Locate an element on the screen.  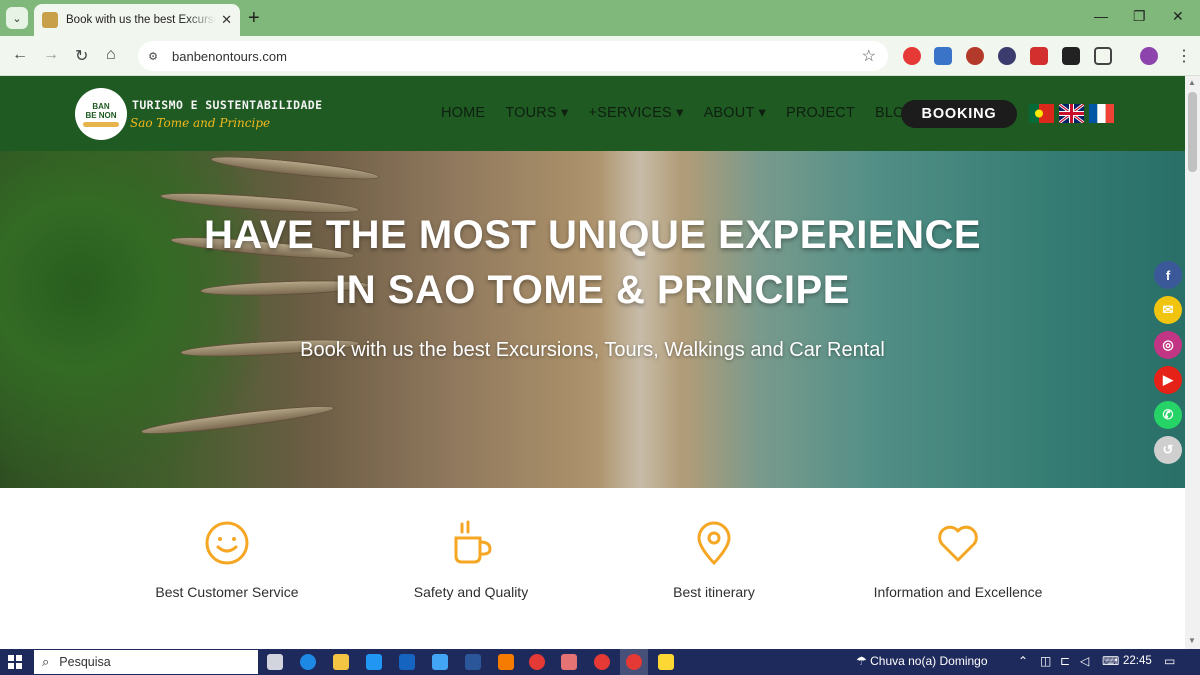
logo-line-1: BAN is located at coordinates (101, 106).